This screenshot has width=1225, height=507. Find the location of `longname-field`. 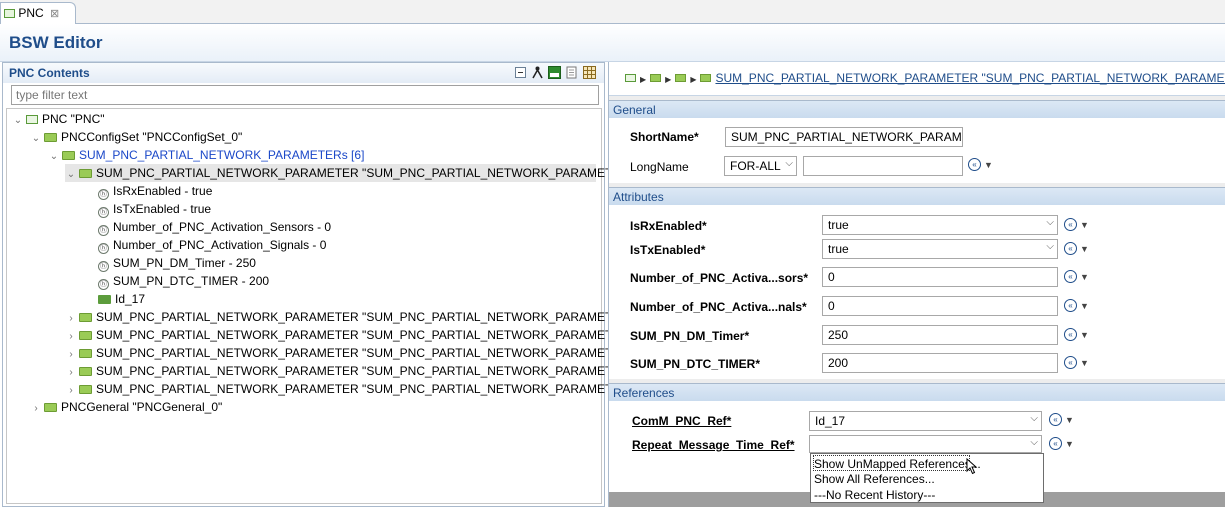

longname-field is located at coordinates (883, 166).